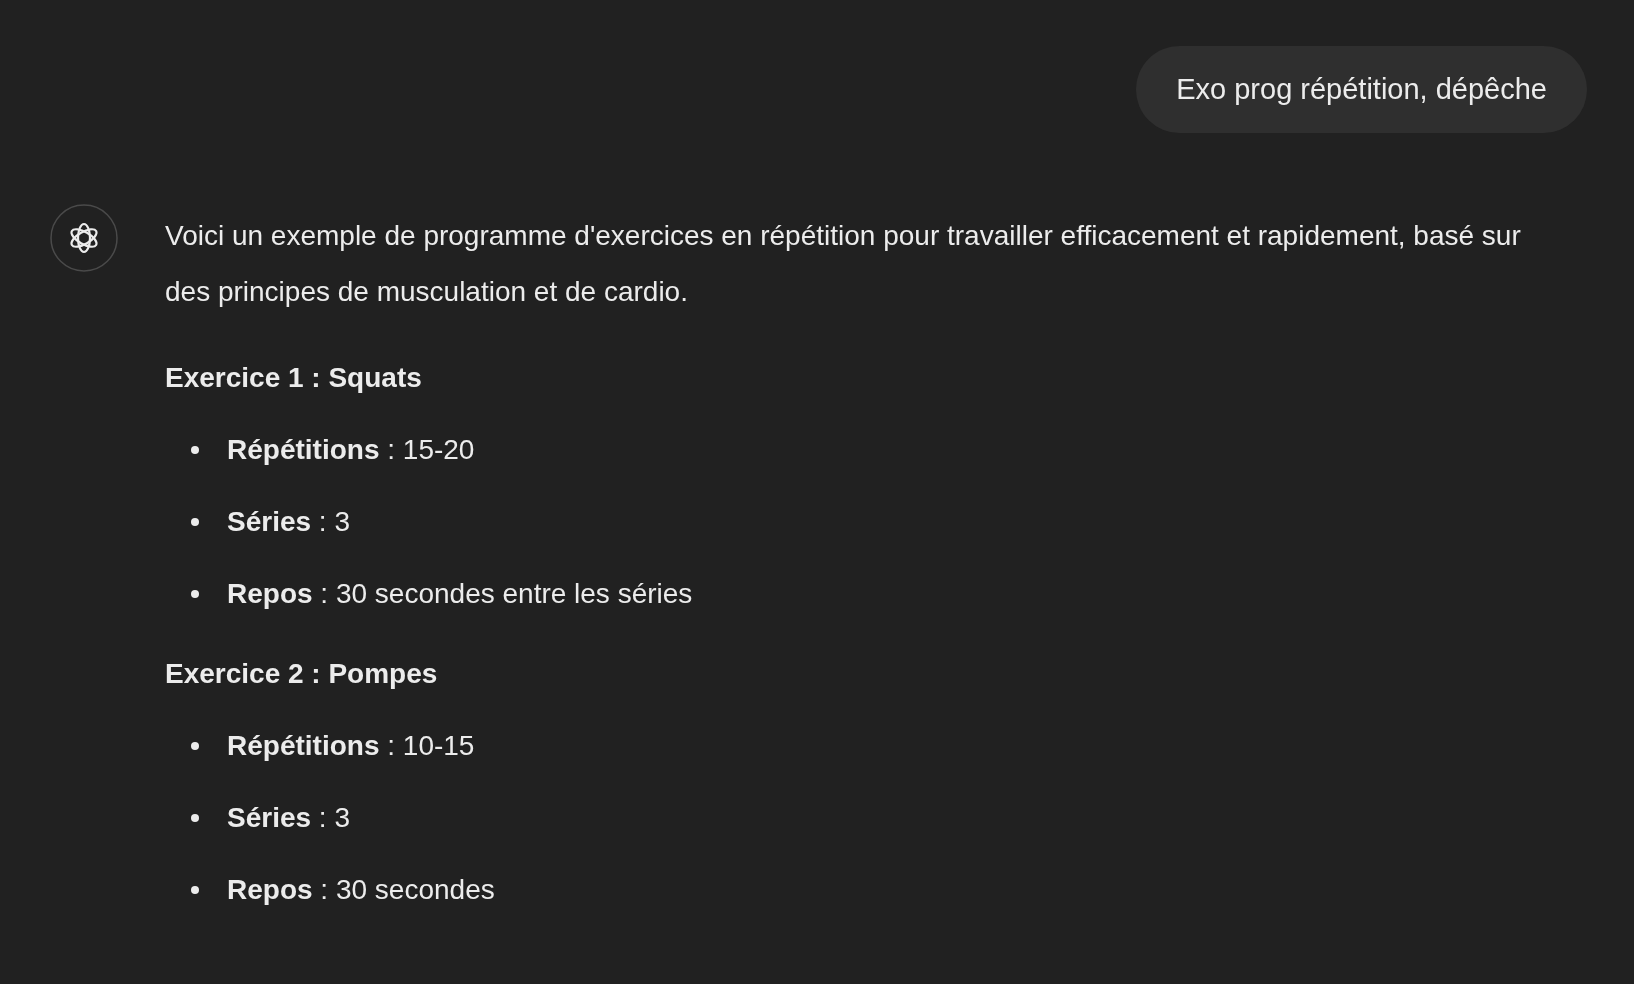 This screenshot has height=984, width=1634. Describe the element at coordinates (361, 890) in the screenshot. I see `list-item-text: Repos : 30 secondes` at that location.